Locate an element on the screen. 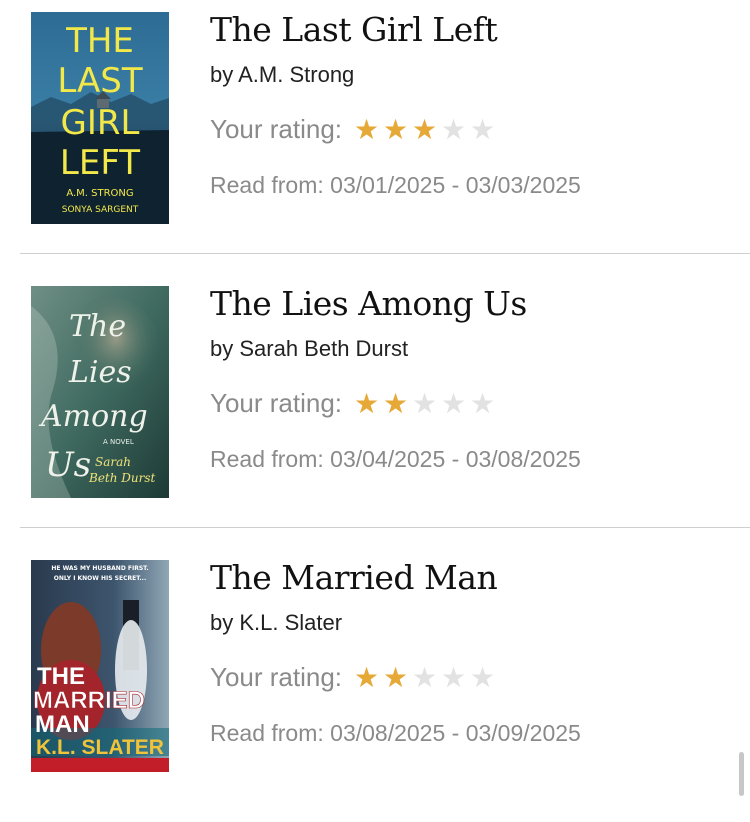  book-author: by A.M. Strong is located at coordinates (282, 75).